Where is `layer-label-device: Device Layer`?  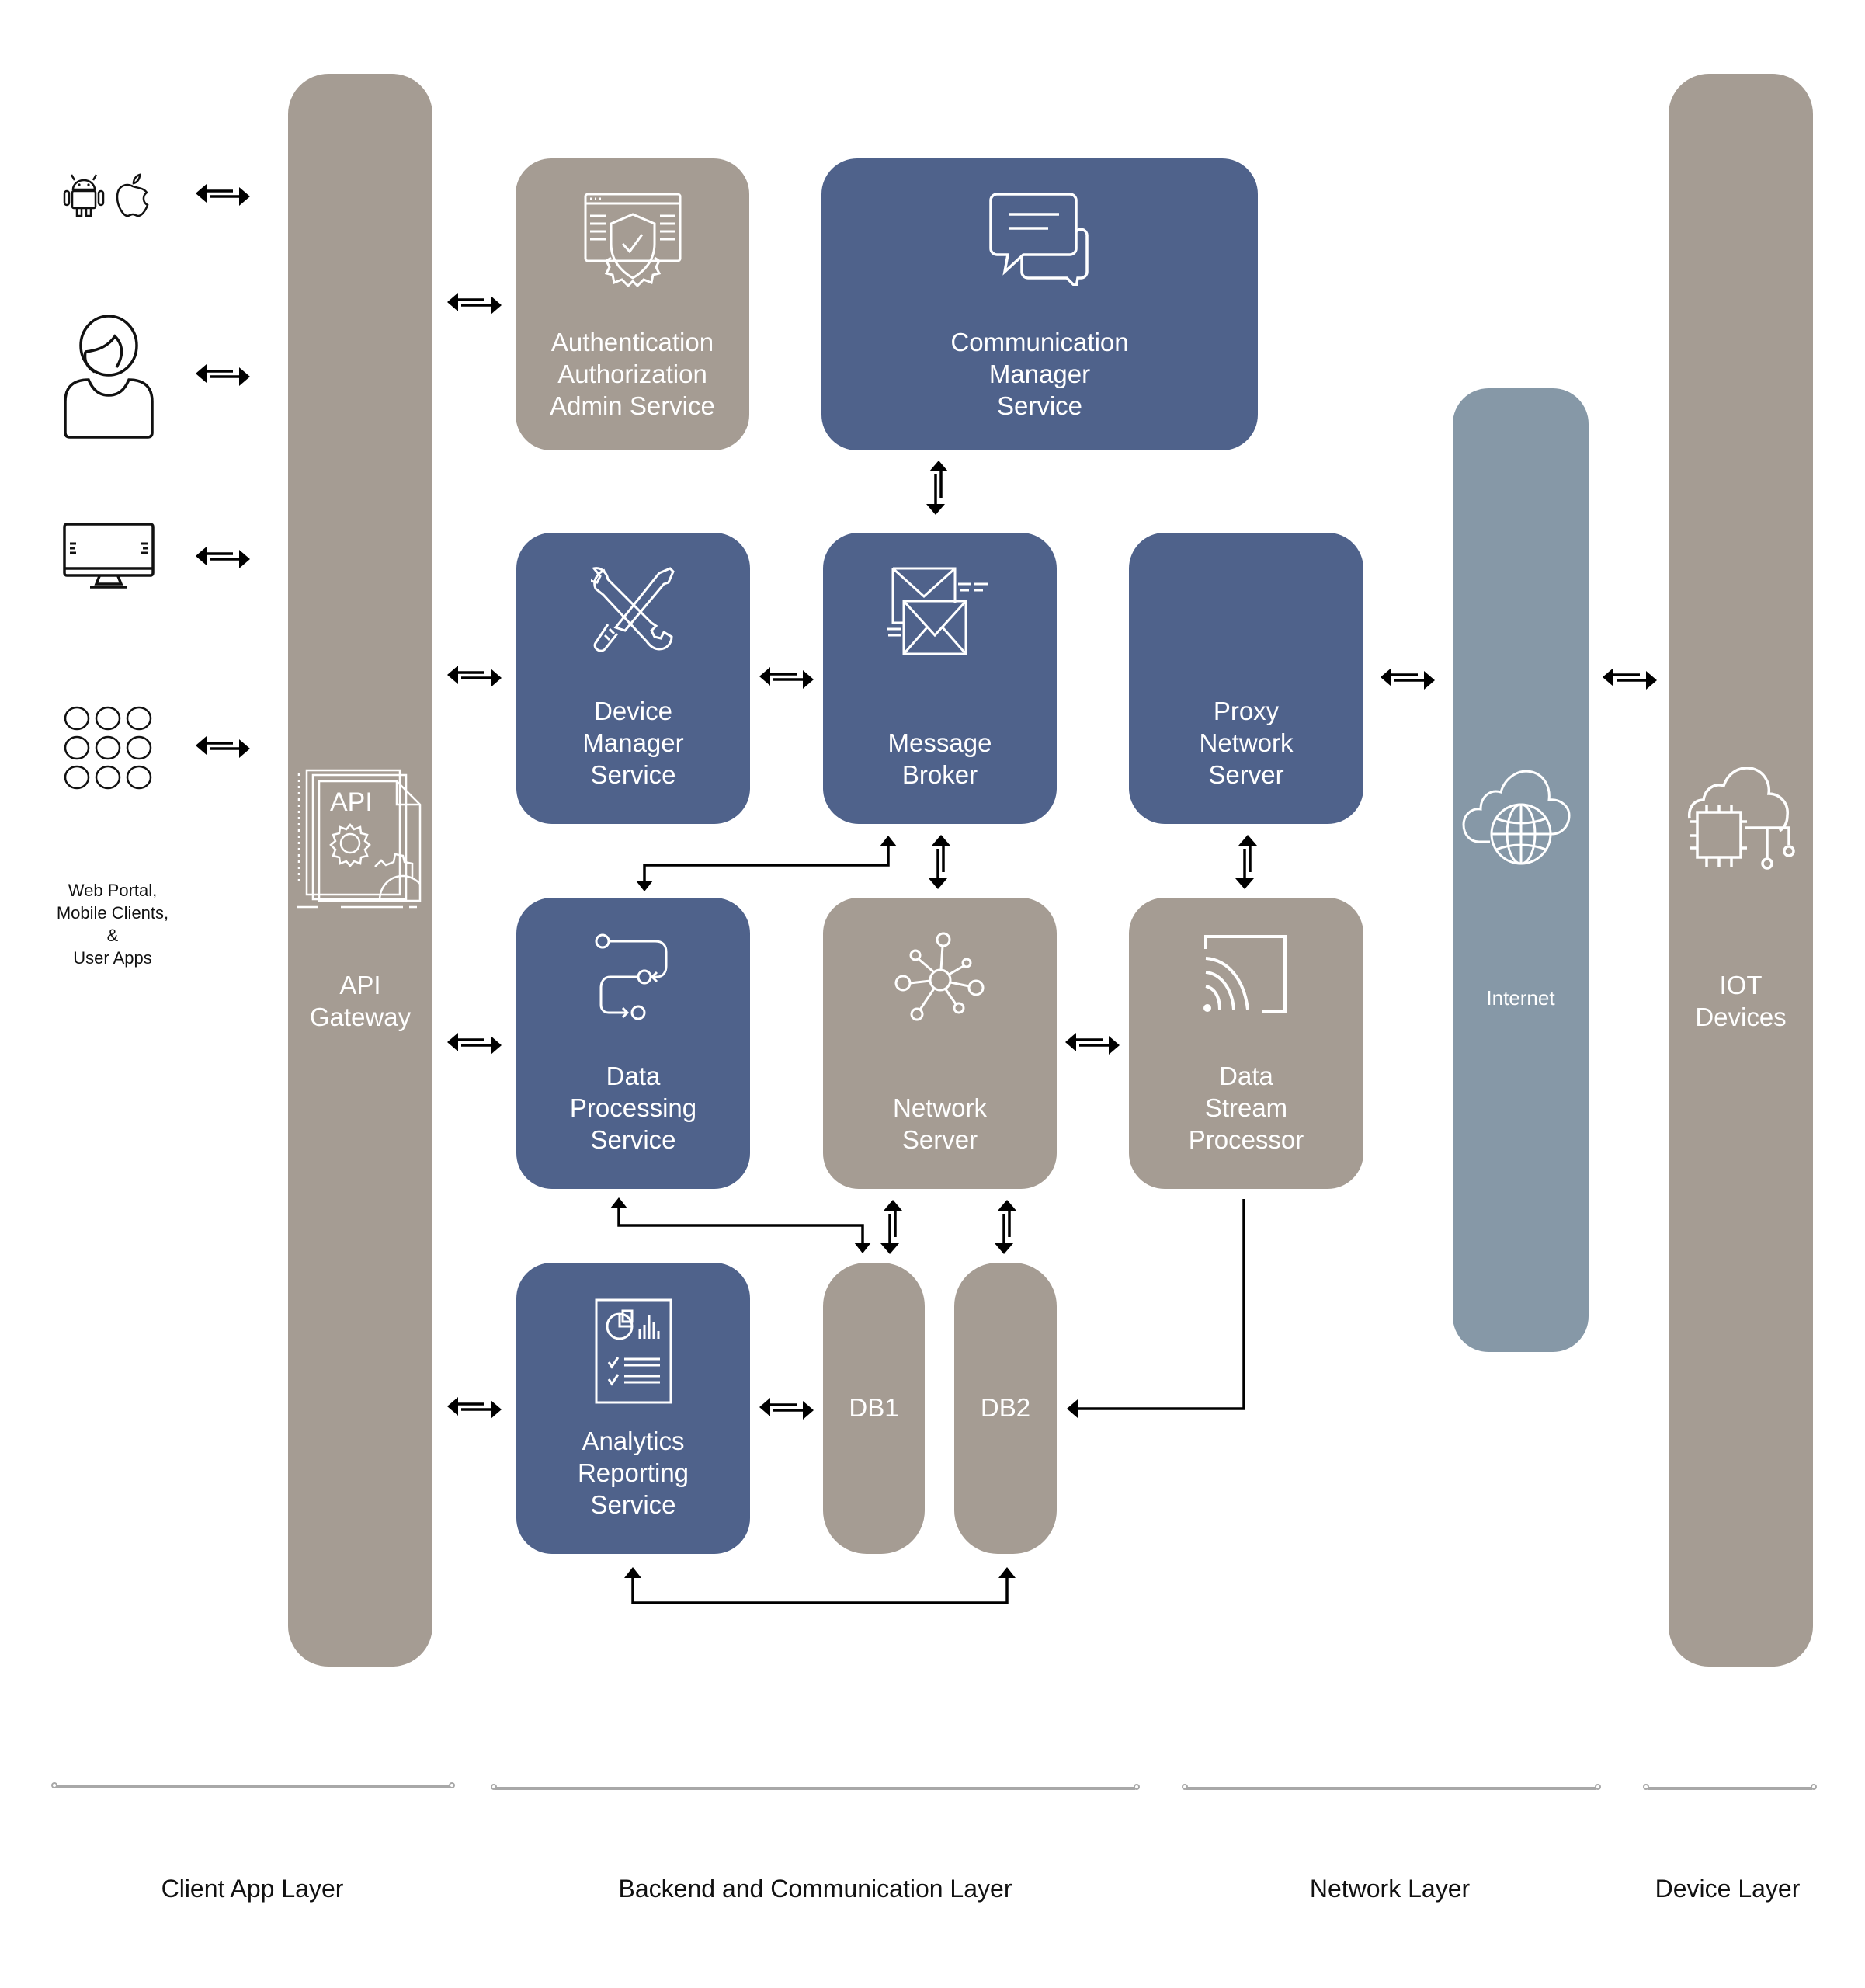
layer-label-device: Device Layer is located at coordinates (1728, 1889).